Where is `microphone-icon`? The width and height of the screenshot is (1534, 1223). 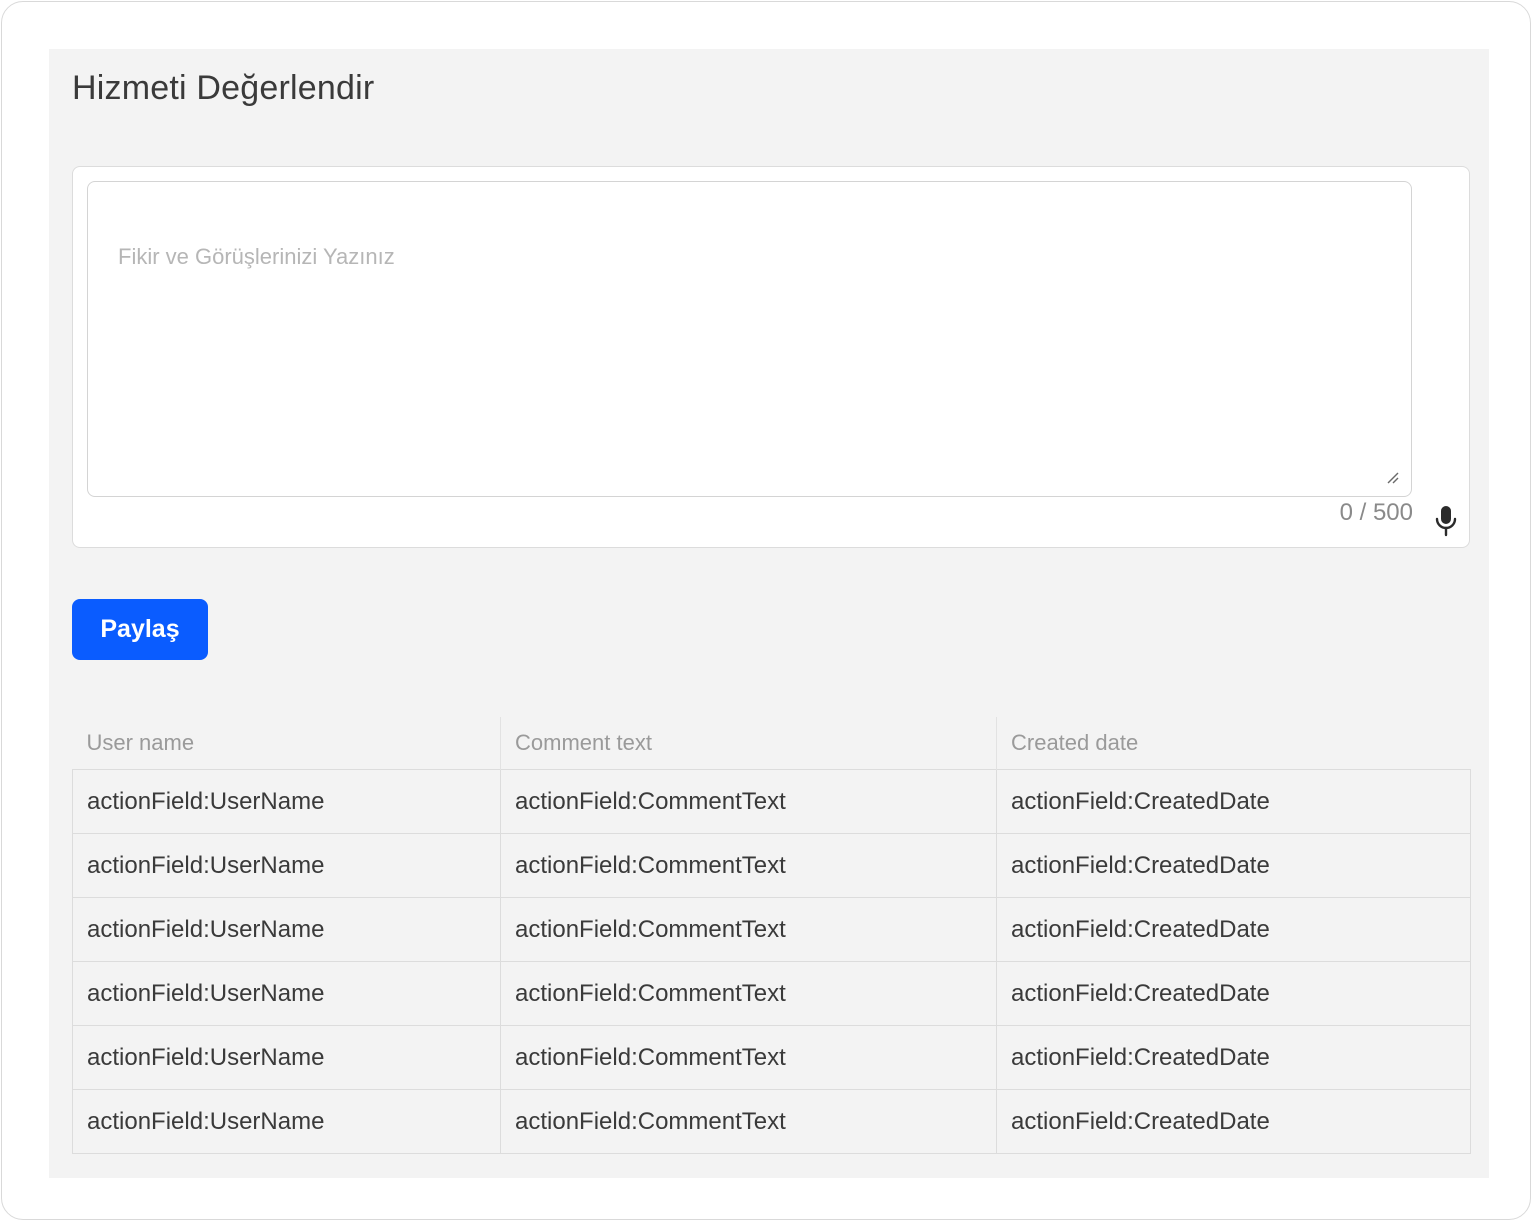
microphone-icon is located at coordinates (1446, 521).